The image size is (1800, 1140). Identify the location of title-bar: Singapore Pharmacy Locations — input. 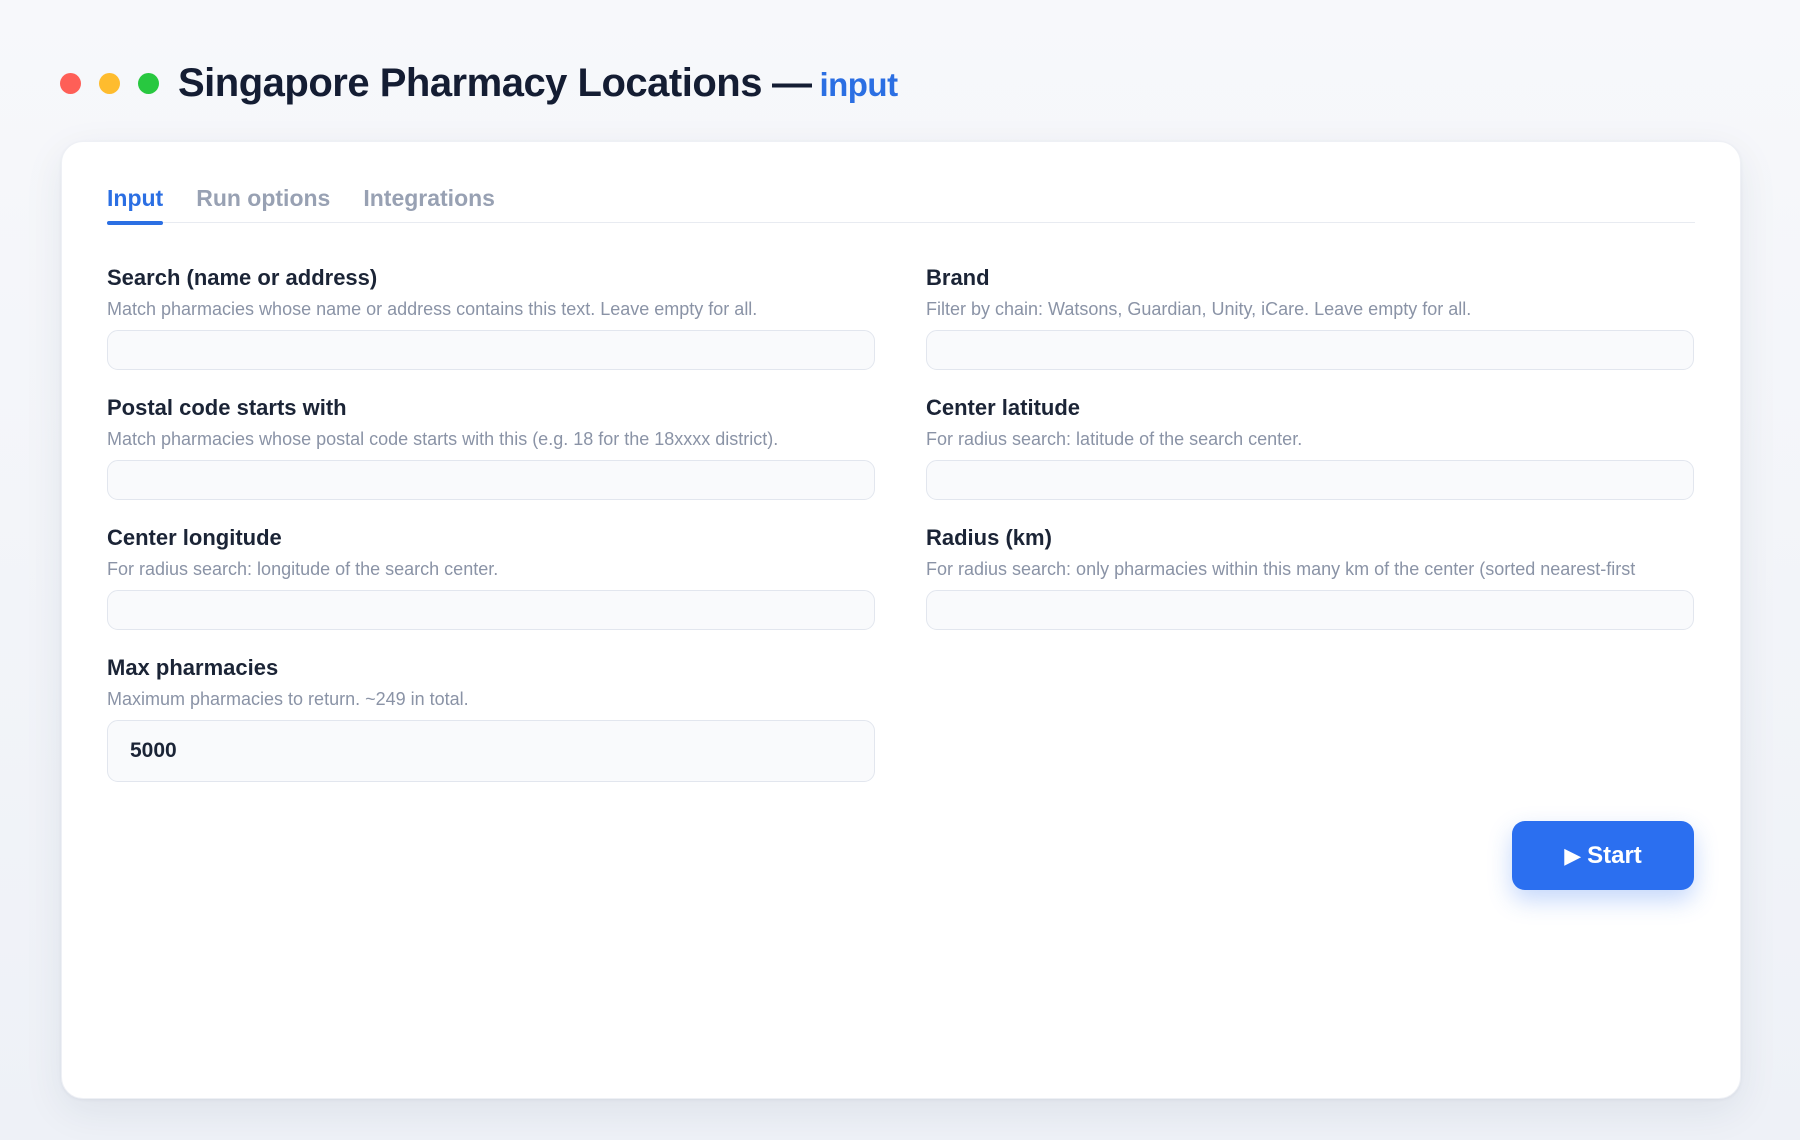
(479, 83).